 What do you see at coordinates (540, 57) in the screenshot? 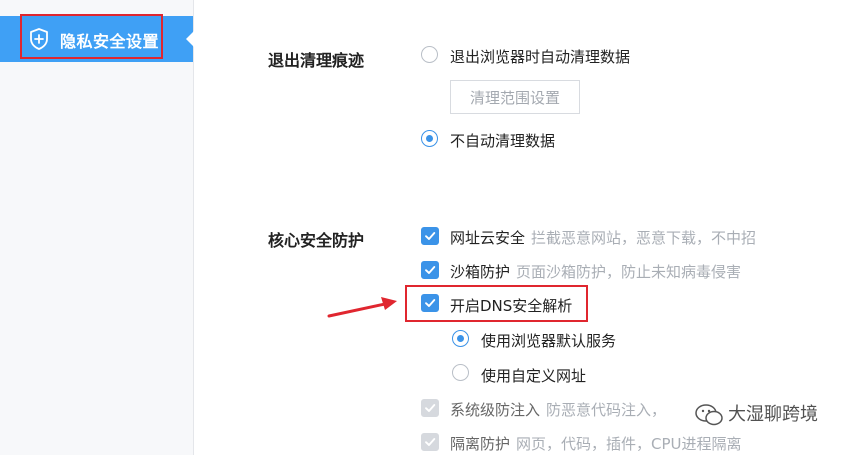
I see `option-auto-clear-label: 退出浏览器时自动清理数据` at bounding box center [540, 57].